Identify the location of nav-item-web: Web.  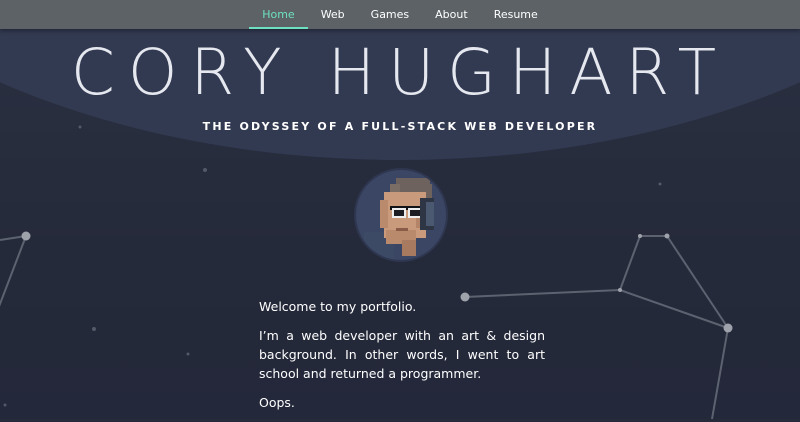
(333, 14).